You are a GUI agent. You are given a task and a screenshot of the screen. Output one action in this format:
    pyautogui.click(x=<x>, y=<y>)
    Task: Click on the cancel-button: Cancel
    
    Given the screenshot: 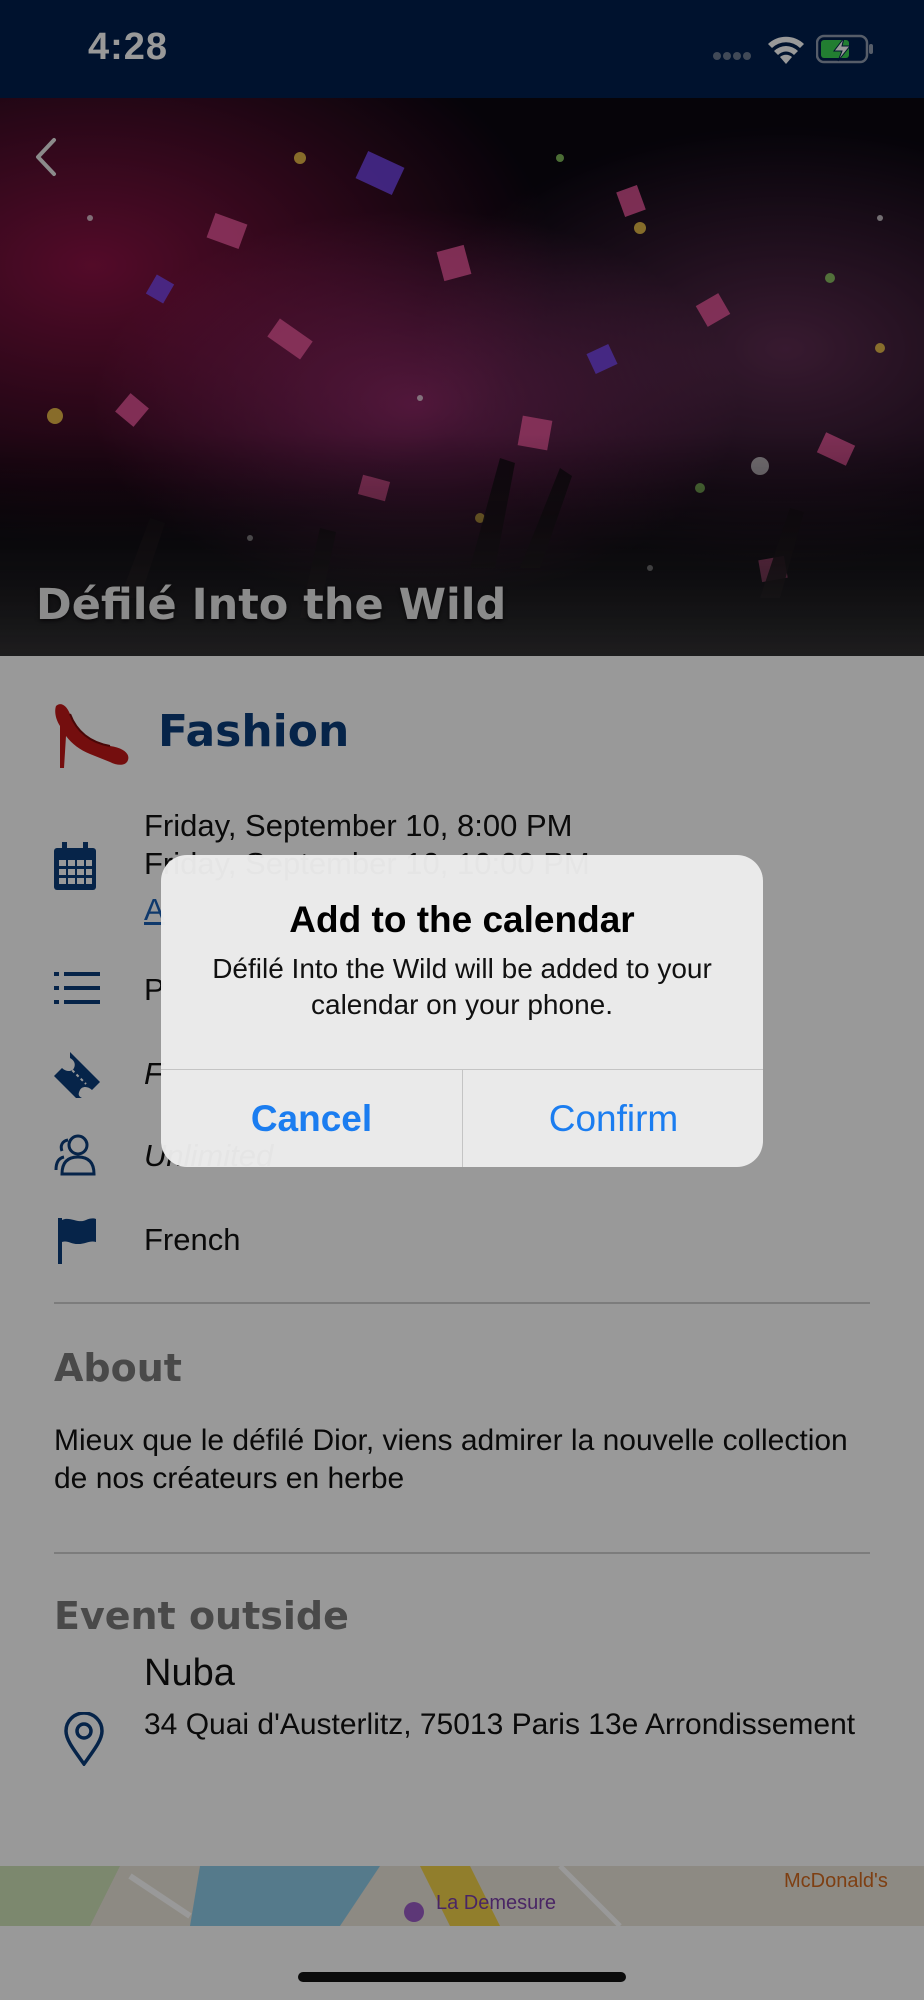 What is the action you would take?
    pyautogui.click(x=311, y=1118)
    